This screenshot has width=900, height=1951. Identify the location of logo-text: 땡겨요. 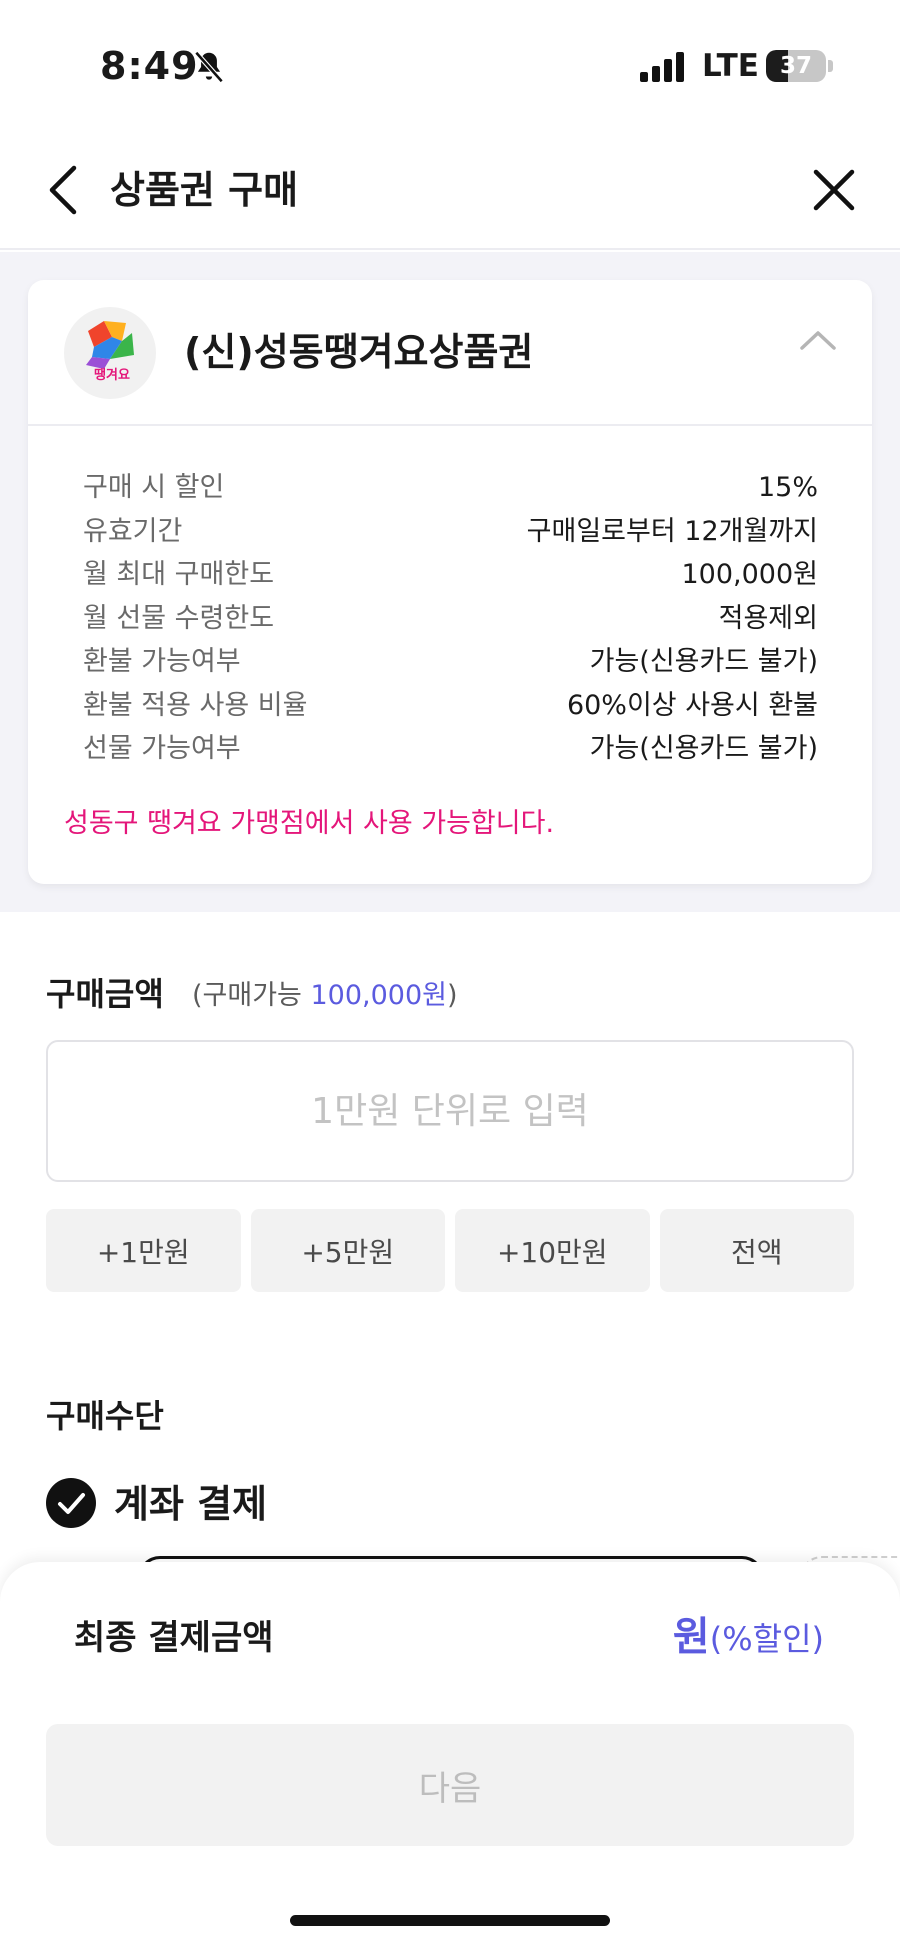
(112, 375).